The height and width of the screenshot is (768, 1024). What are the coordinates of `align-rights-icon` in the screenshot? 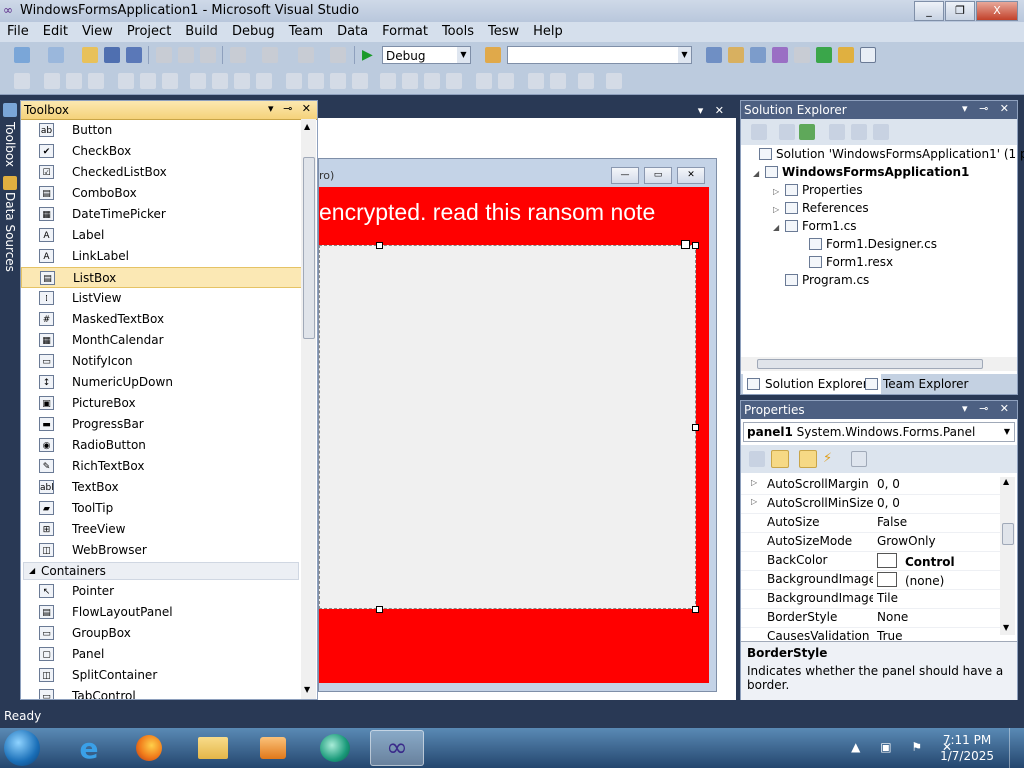 It's located at (96, 81).